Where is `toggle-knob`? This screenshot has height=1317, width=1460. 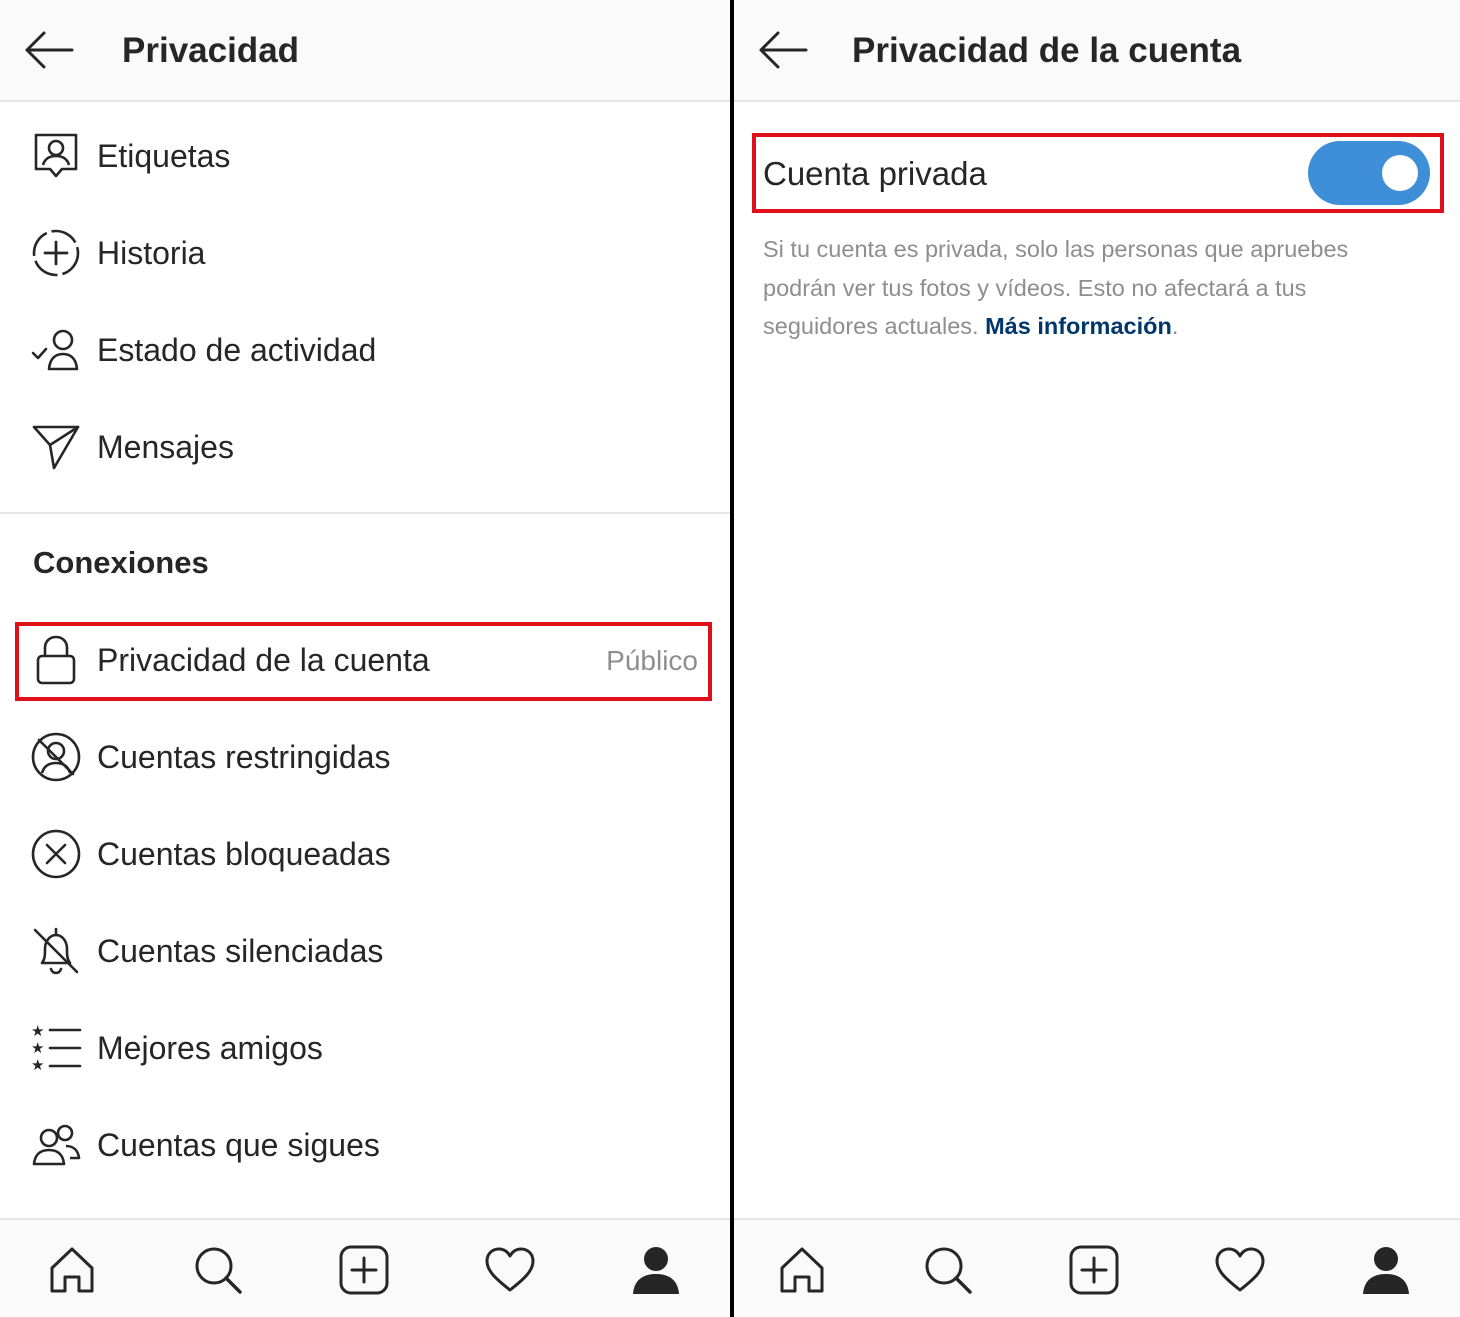 toggle-knob is located at coordinates (1400, 173).